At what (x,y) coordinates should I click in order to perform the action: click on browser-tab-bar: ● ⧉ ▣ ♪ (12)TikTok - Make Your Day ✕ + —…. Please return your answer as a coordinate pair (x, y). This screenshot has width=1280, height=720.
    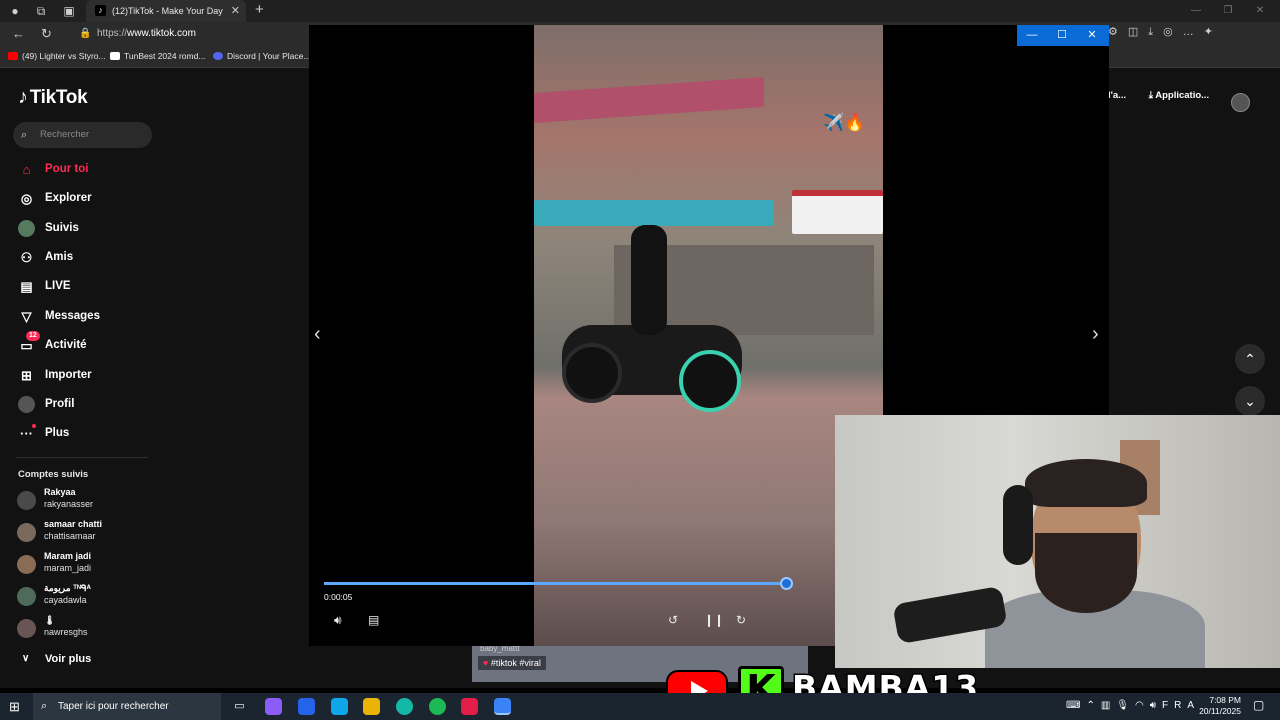
    Looking at the image, I should click on (640, 11).